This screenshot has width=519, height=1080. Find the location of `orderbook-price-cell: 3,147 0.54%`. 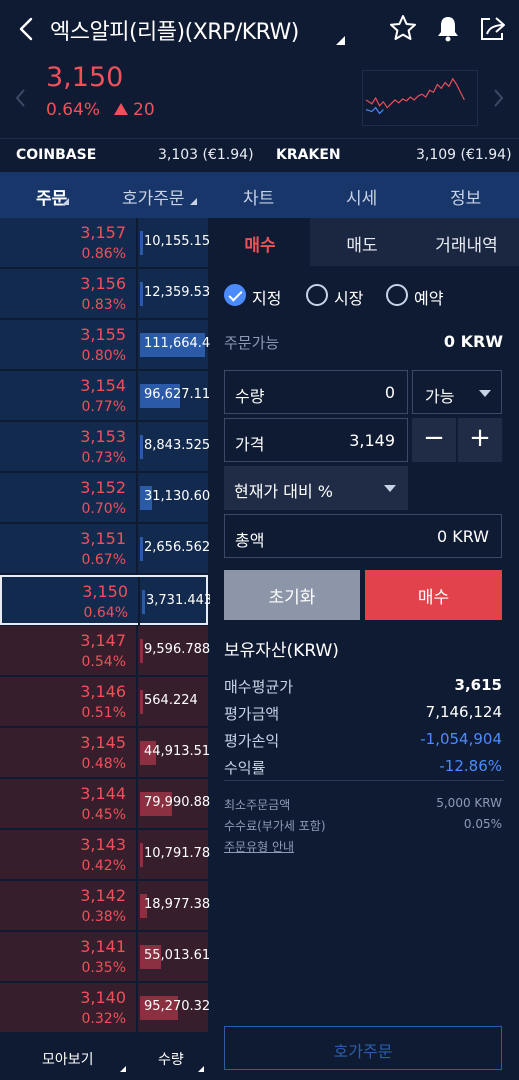

orderbook-price-cell: 3,147 0.54% is located at coordinates (69, 651).